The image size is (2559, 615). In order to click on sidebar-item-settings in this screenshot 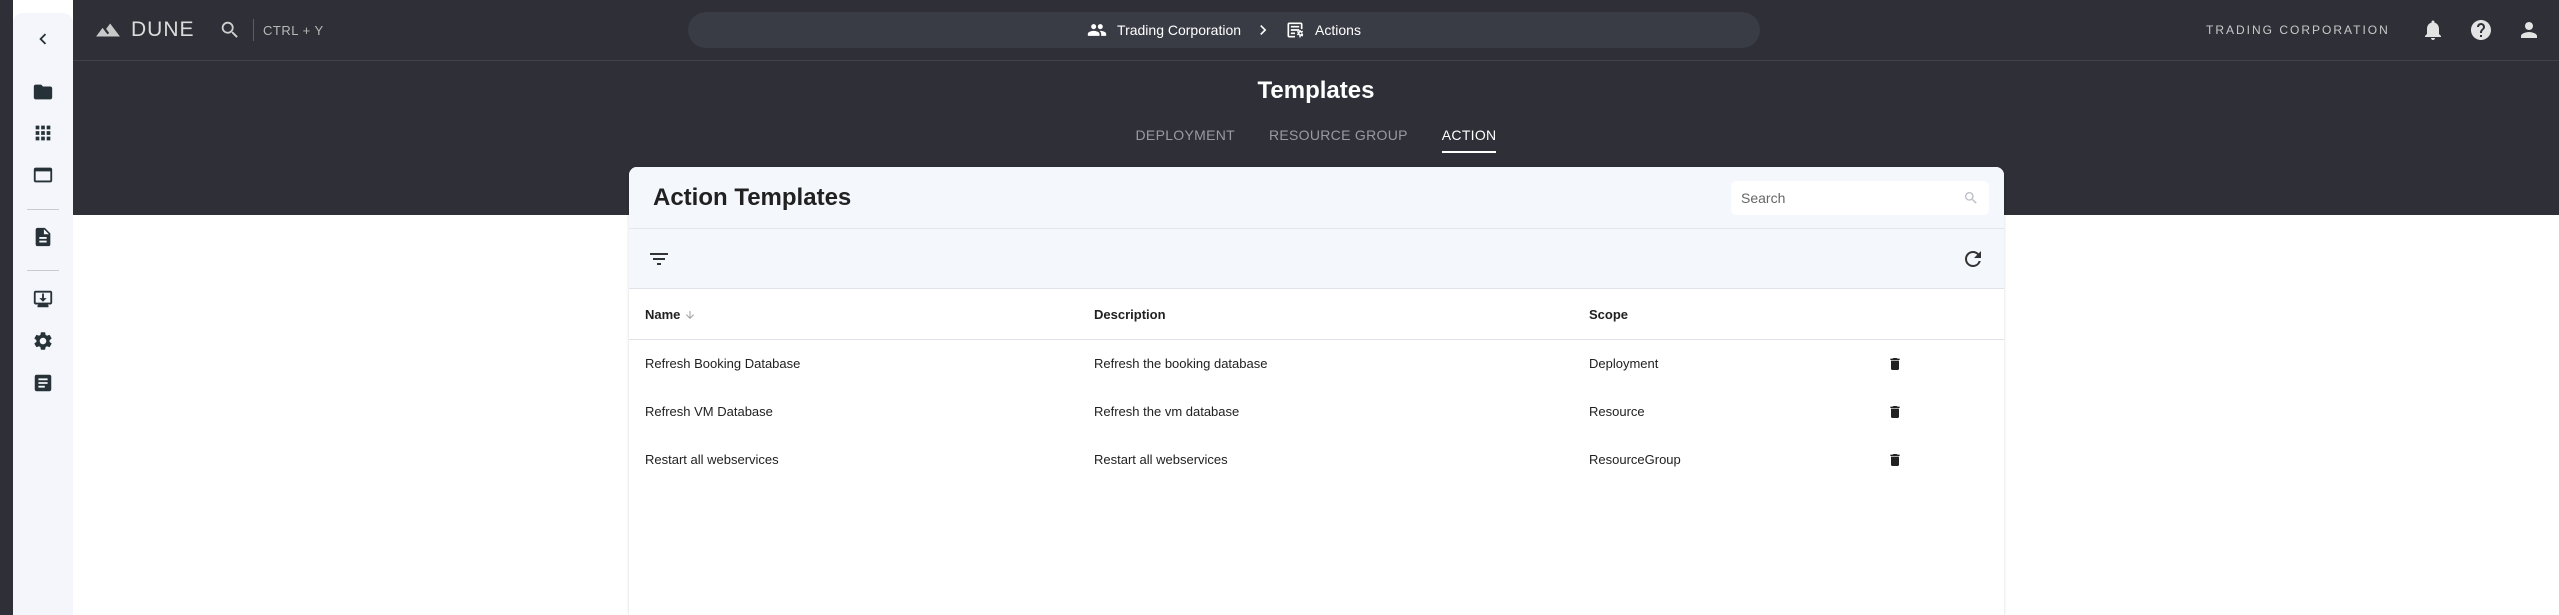, I will do `click(43, 341)`.